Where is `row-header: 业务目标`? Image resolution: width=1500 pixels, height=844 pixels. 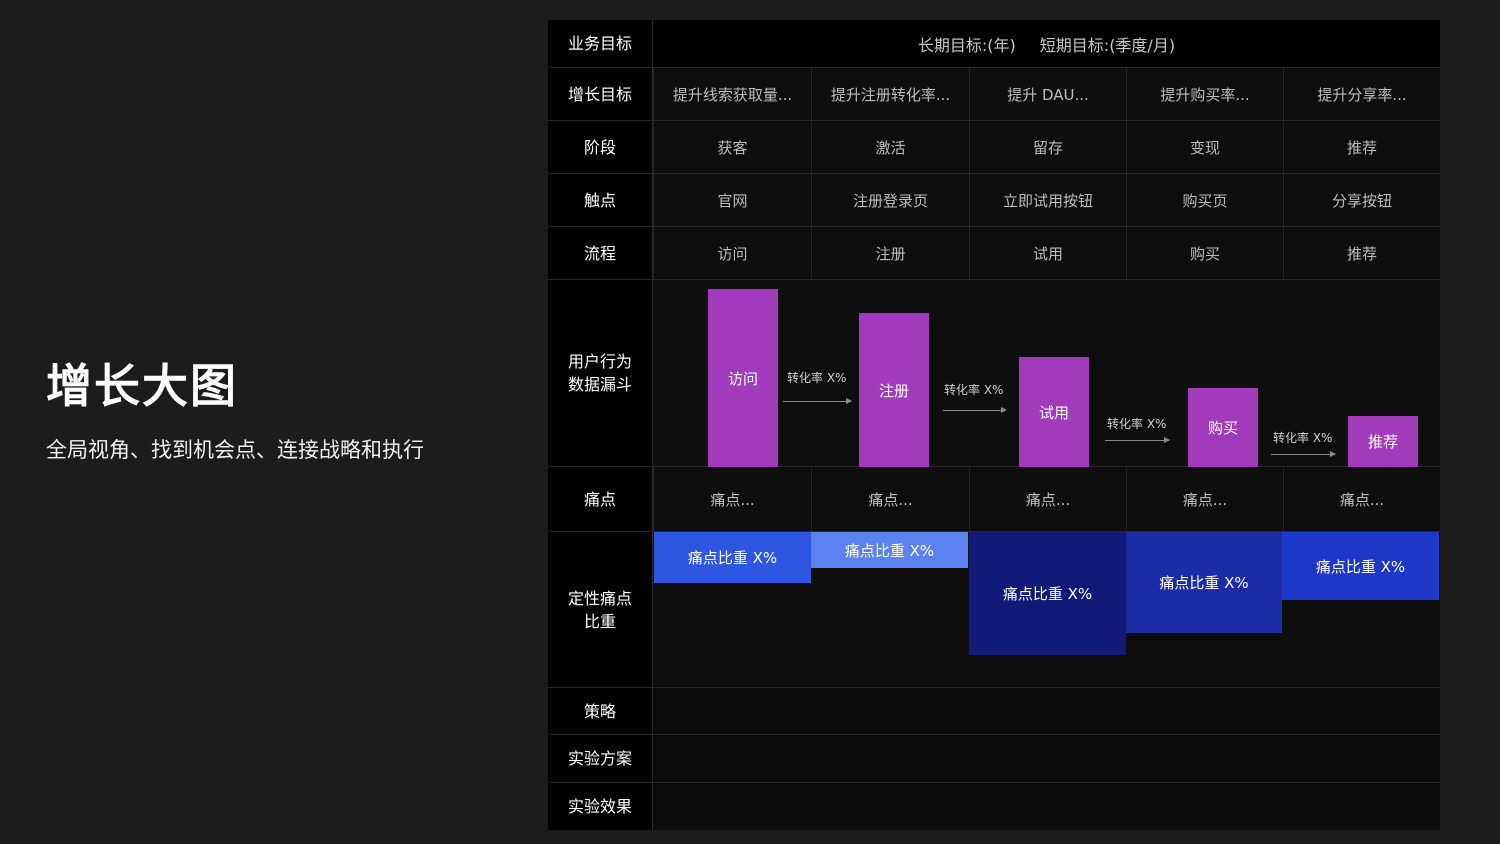
row-header: 业务目标 is located at coordinates (600, 43).